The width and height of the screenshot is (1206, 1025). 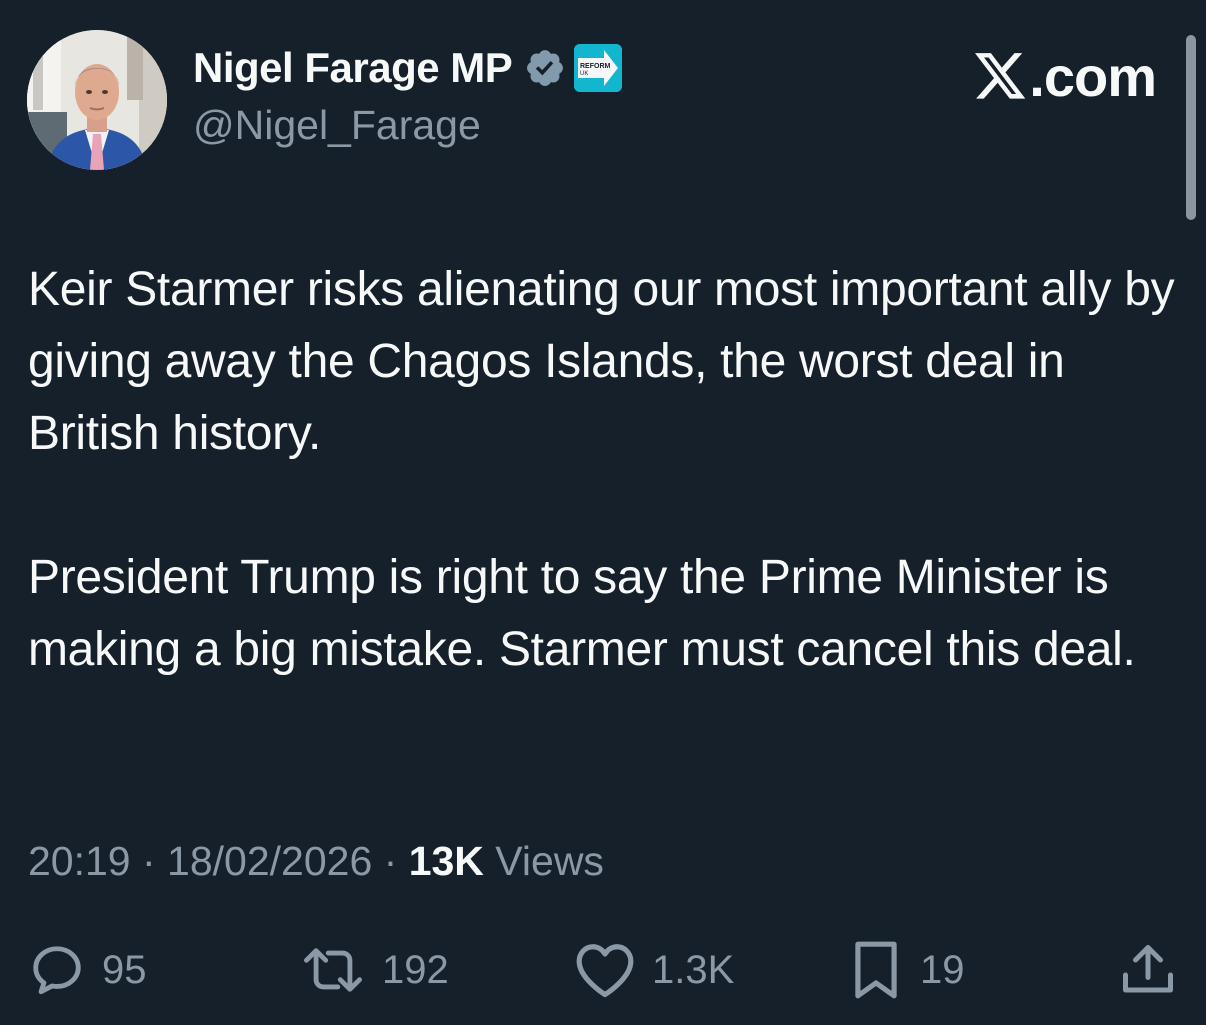 What do you see at coordinates (1000, 75) in the screenshot?
I see `x-logo-icon` at bounding box center [1000, 75].